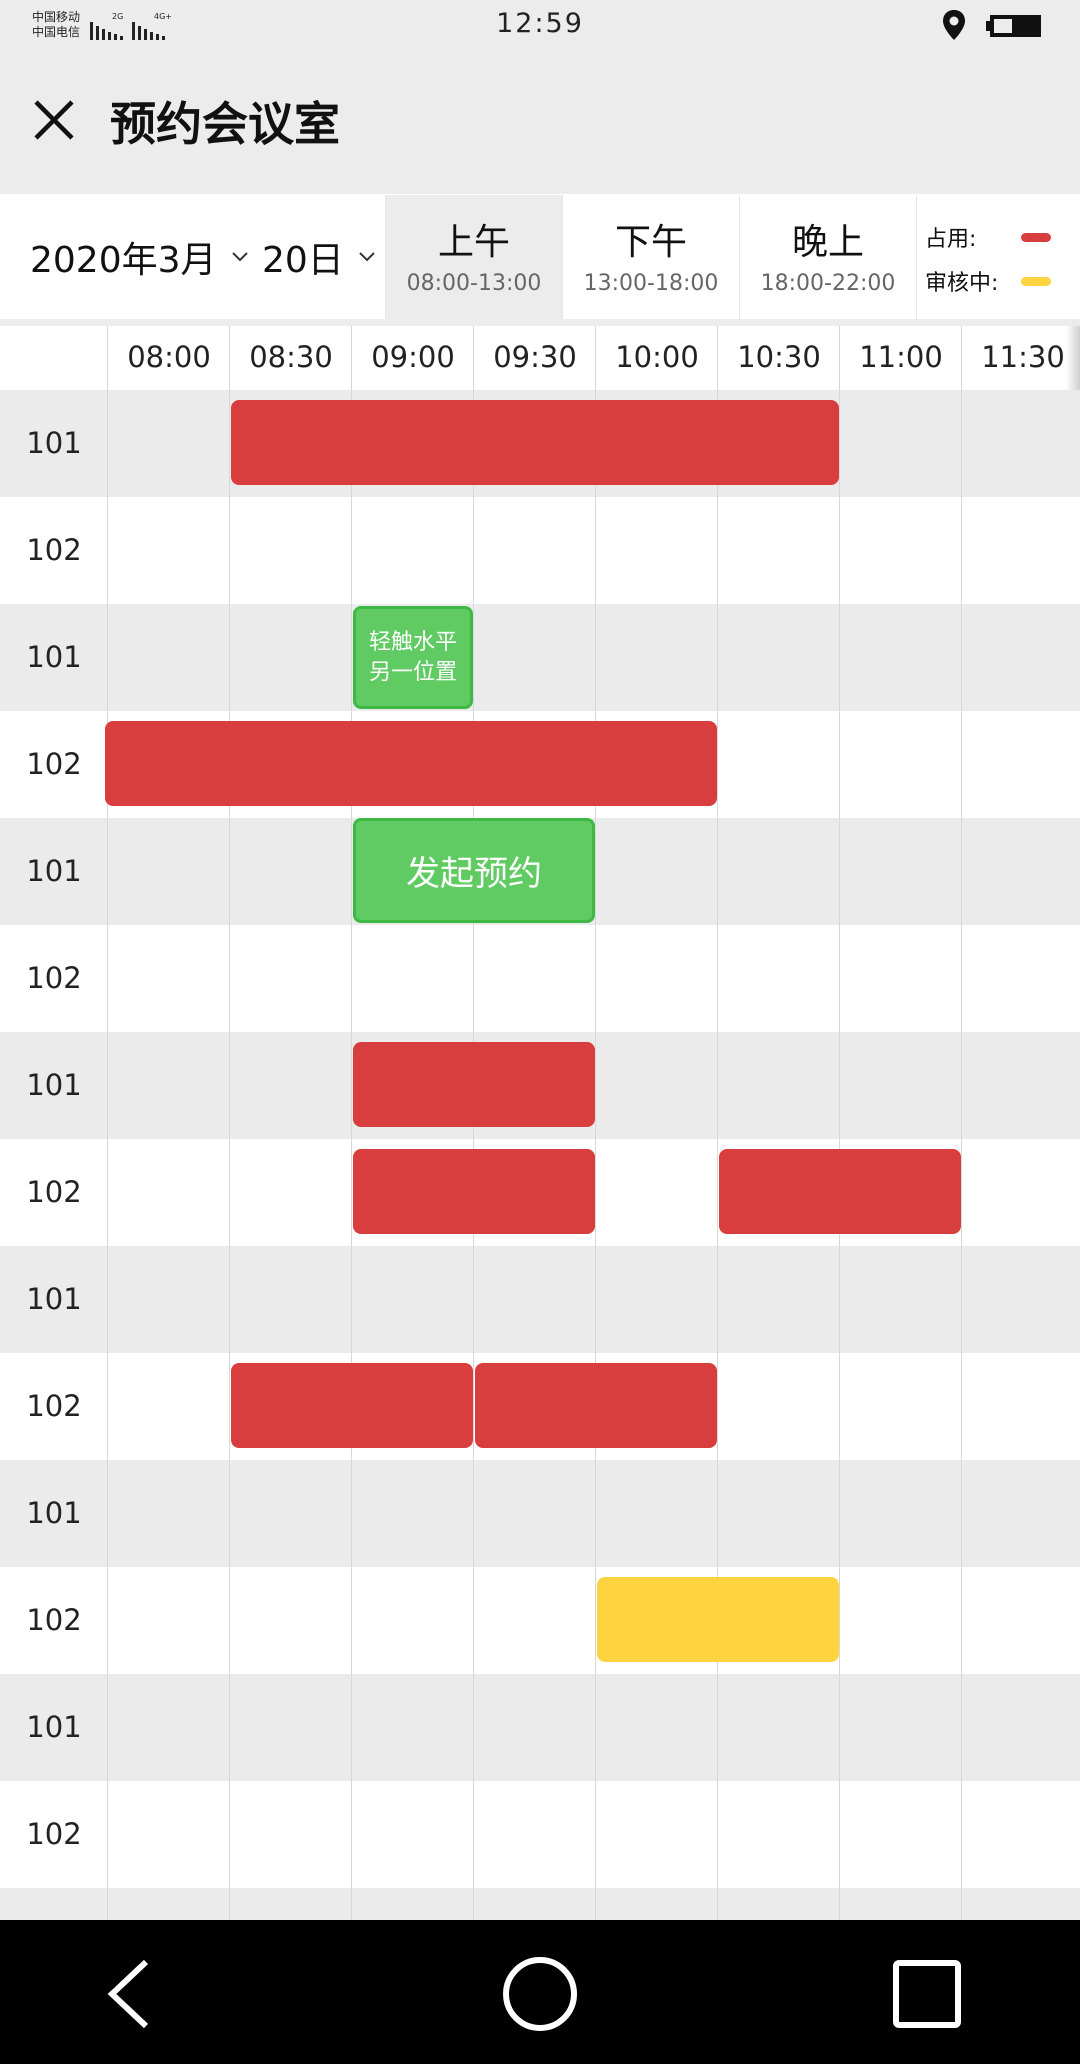 This screenshot has height=2064, width=1080. I want to click on pending-block, so click(718, 1619).